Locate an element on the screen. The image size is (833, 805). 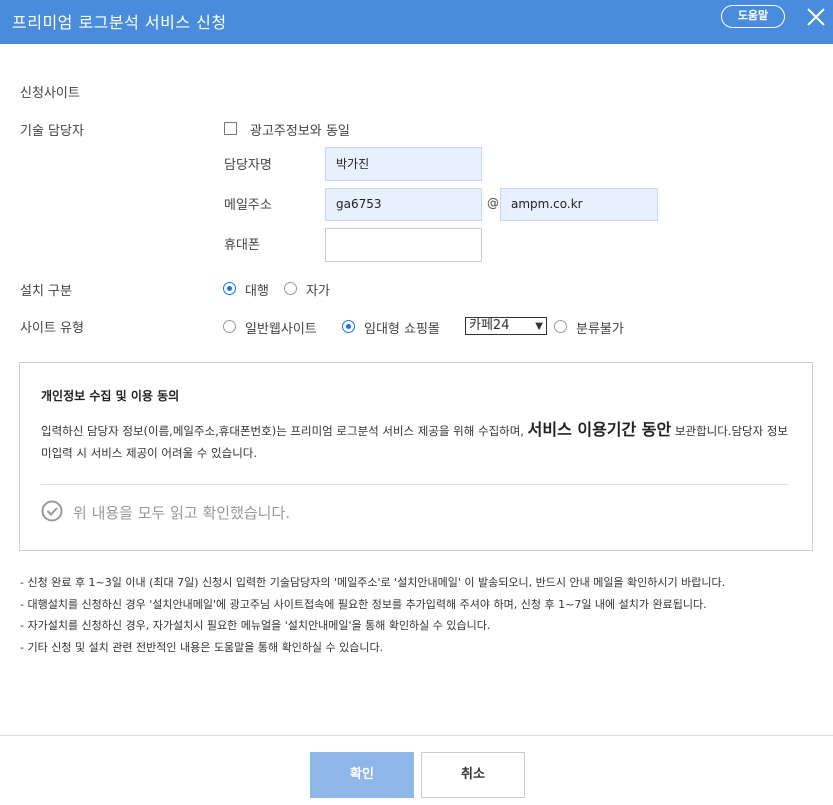
consent-confirm-label: 위 내용을 모두 읽고 확인했습니다. is located at coordinates (181, 512).